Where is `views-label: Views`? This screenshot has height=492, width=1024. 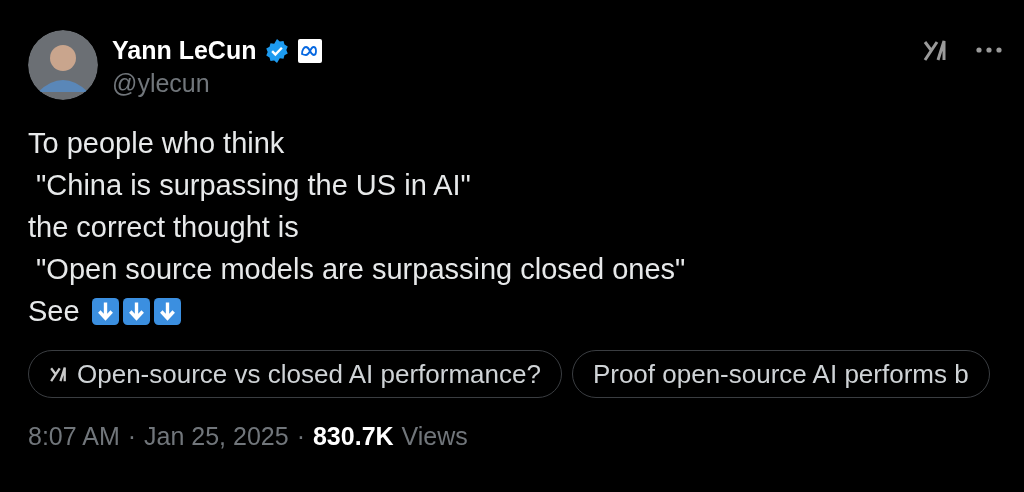
views-label: Views is located at coordinates (434, 436).